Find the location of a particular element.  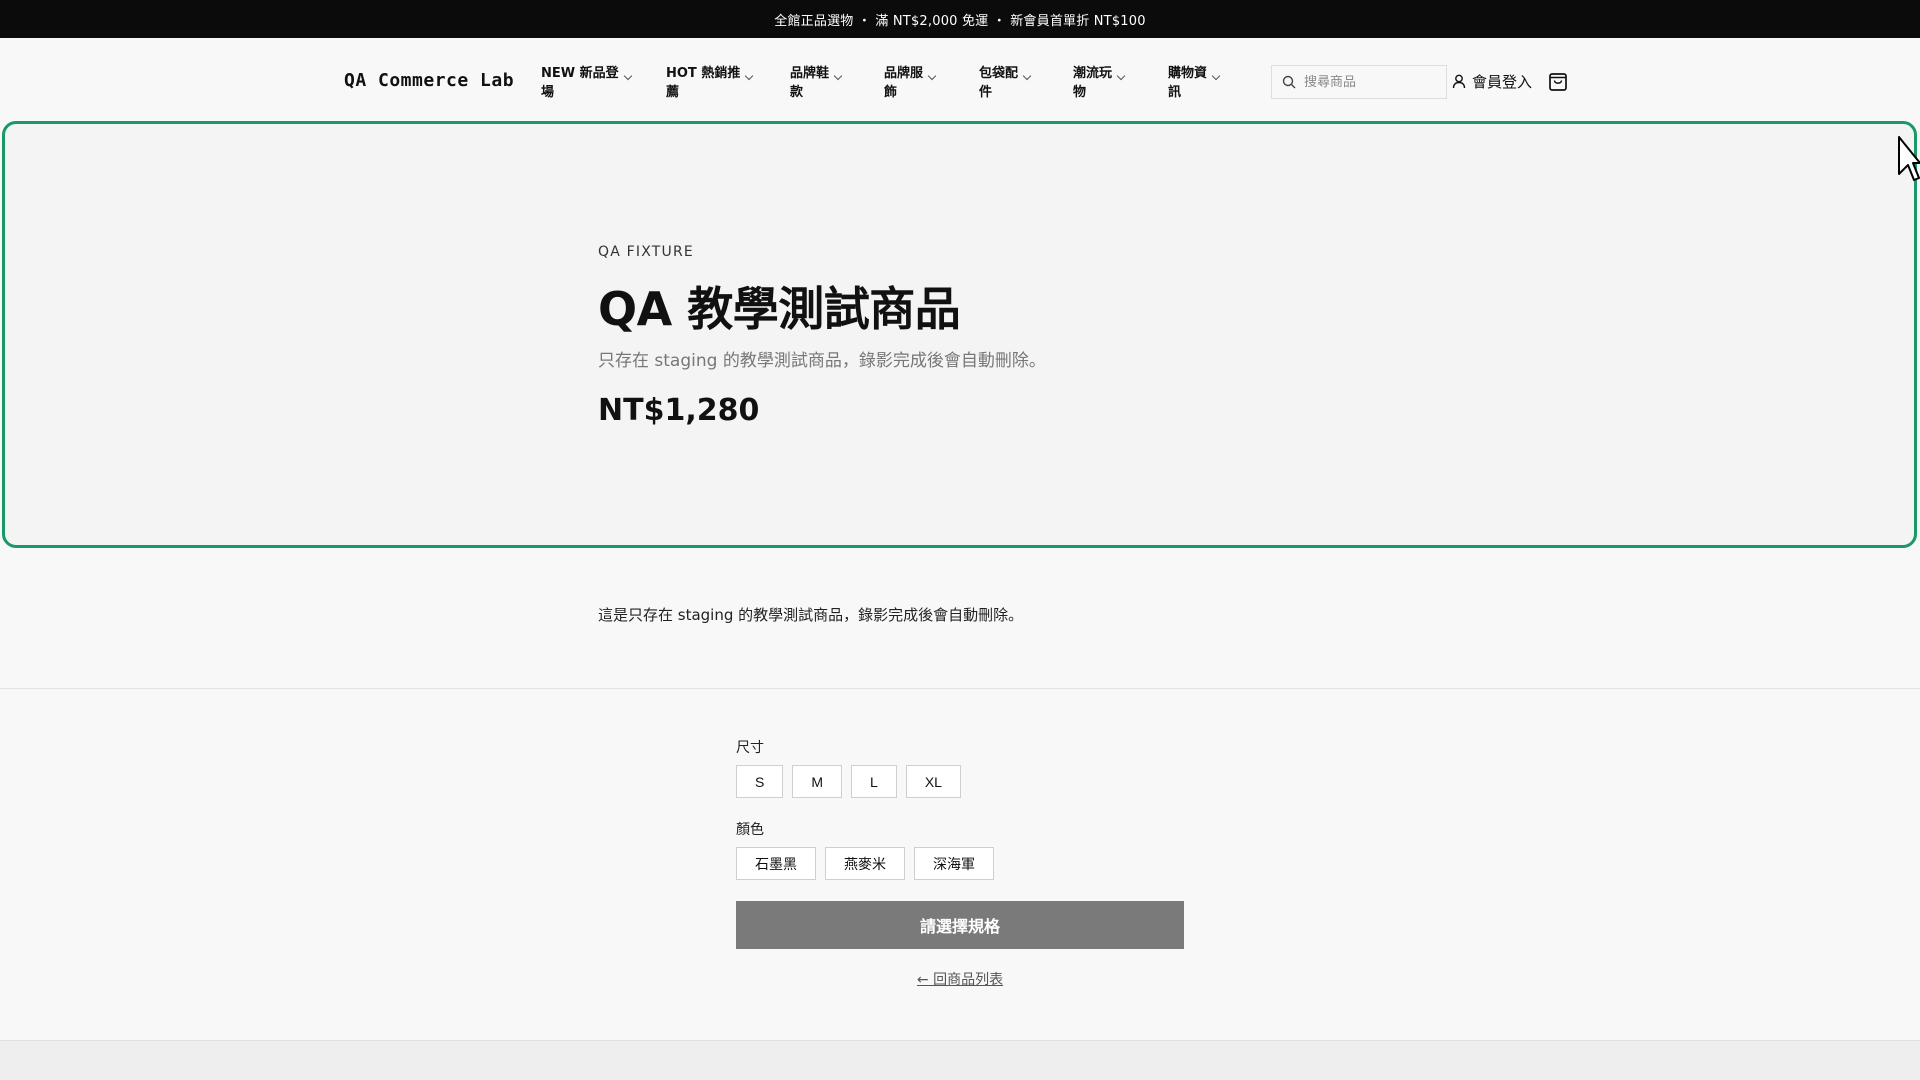

size-options: S M L XL is located at coordinates (848, 781).